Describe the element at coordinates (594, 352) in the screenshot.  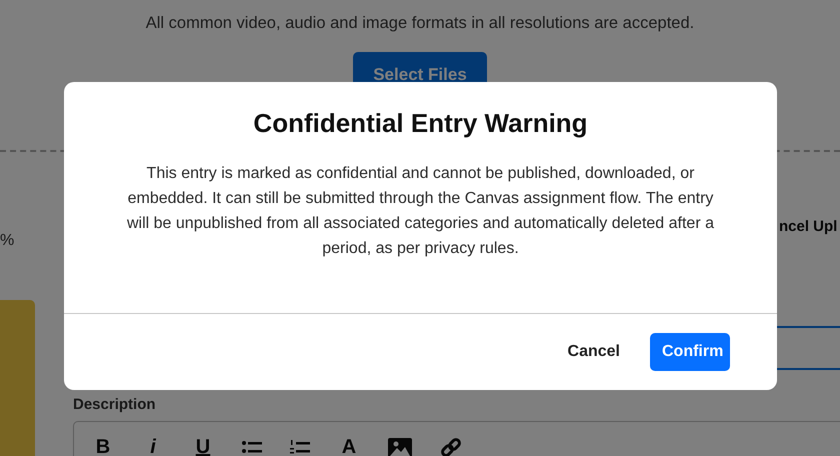
I see `cancel-button: Cancel` at that location.